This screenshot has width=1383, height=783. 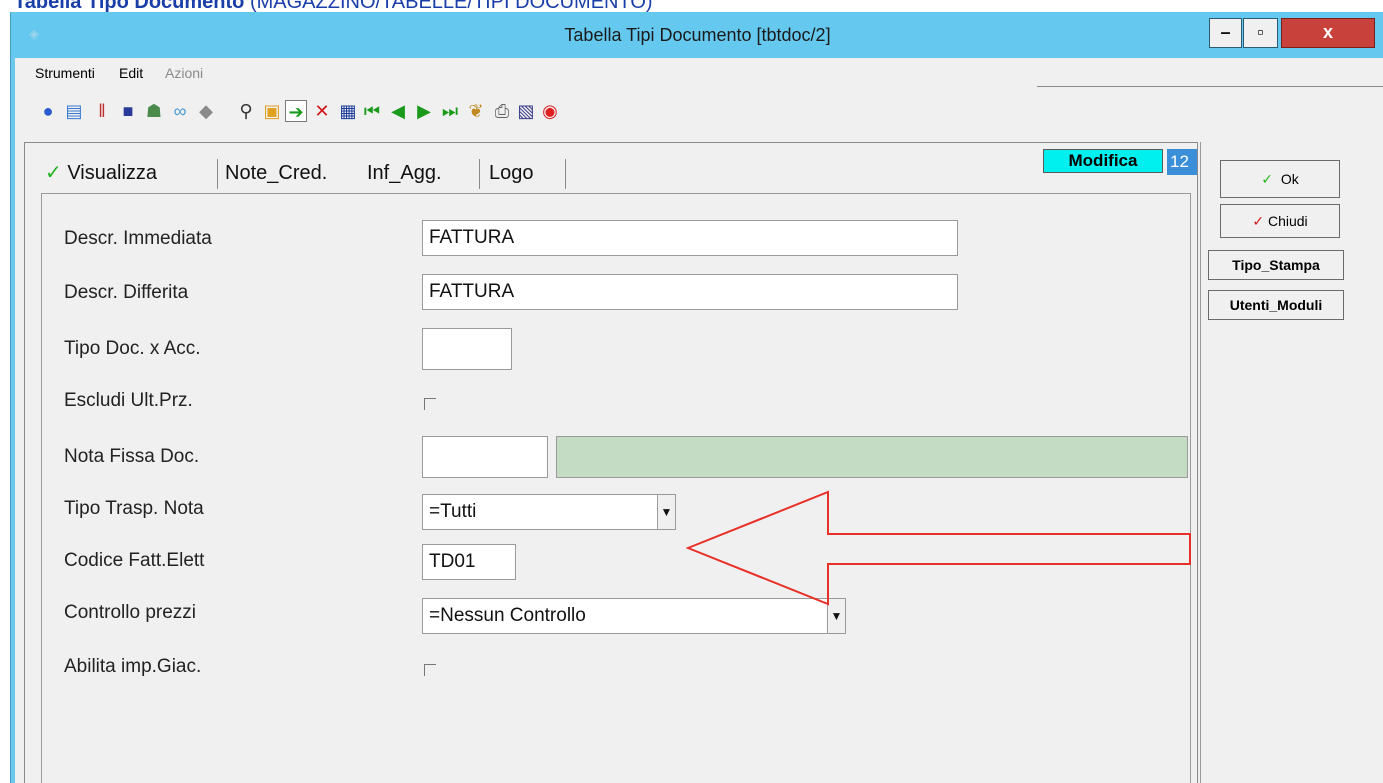 I want to click on note-icon: ▤, so click(x=74, y=111).